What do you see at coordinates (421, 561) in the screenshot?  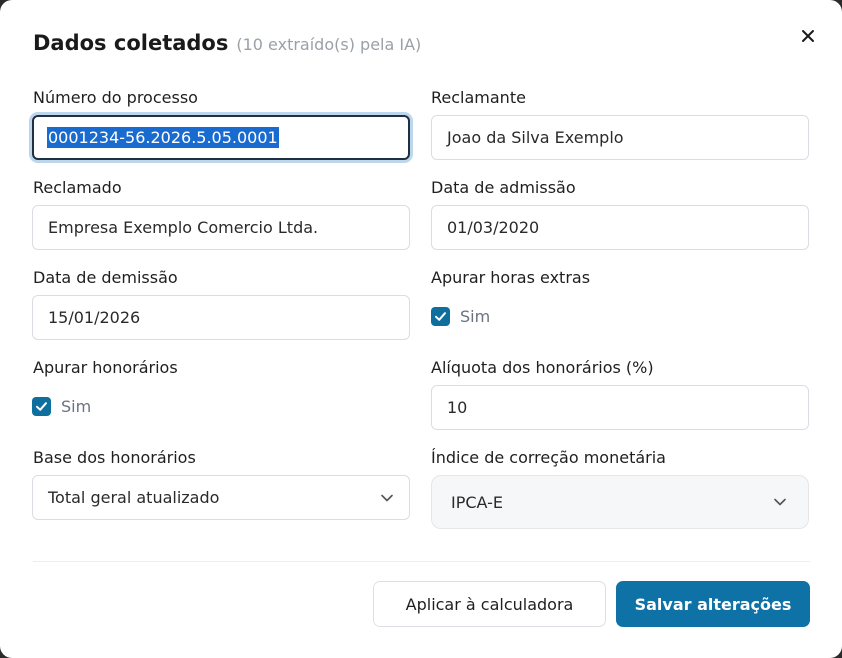 I see `footer-divider` at bounding box center [421, 561].